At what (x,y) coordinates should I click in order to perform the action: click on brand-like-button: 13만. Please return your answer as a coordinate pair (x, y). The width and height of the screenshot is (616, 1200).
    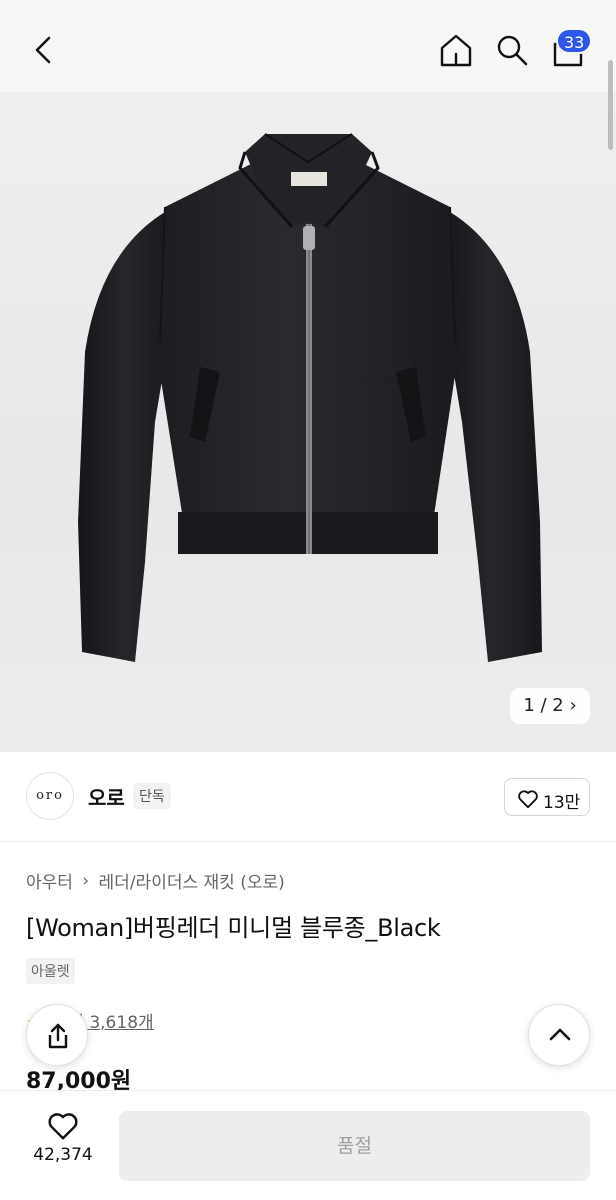
    Looking at the image, I should click on (547, 797).